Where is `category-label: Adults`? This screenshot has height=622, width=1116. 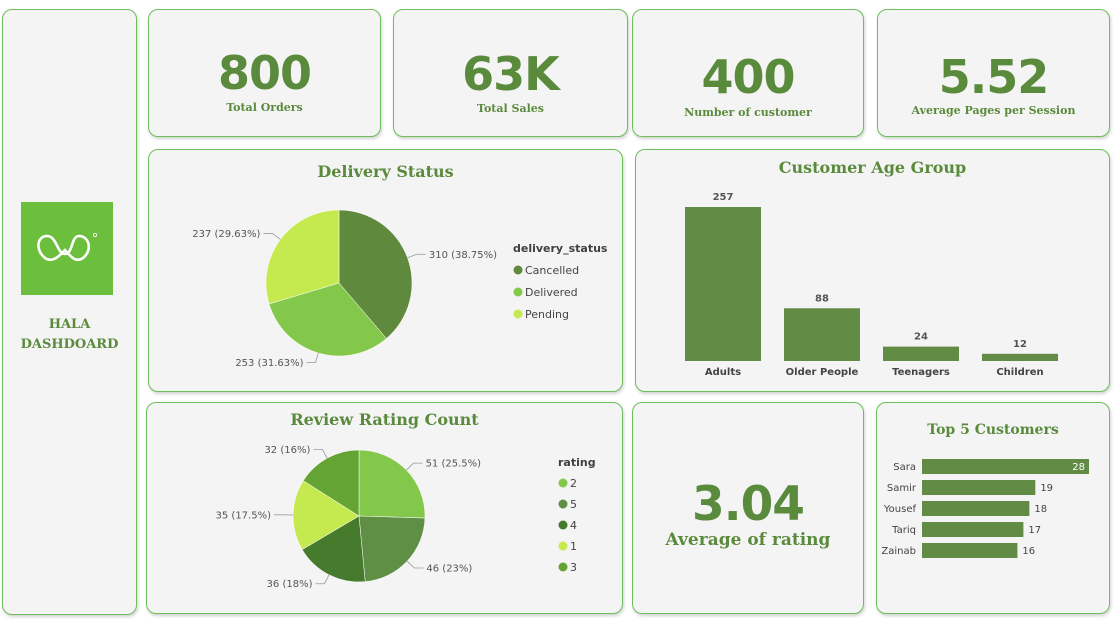 category-label: Adults is located at coordinates (723, 372).